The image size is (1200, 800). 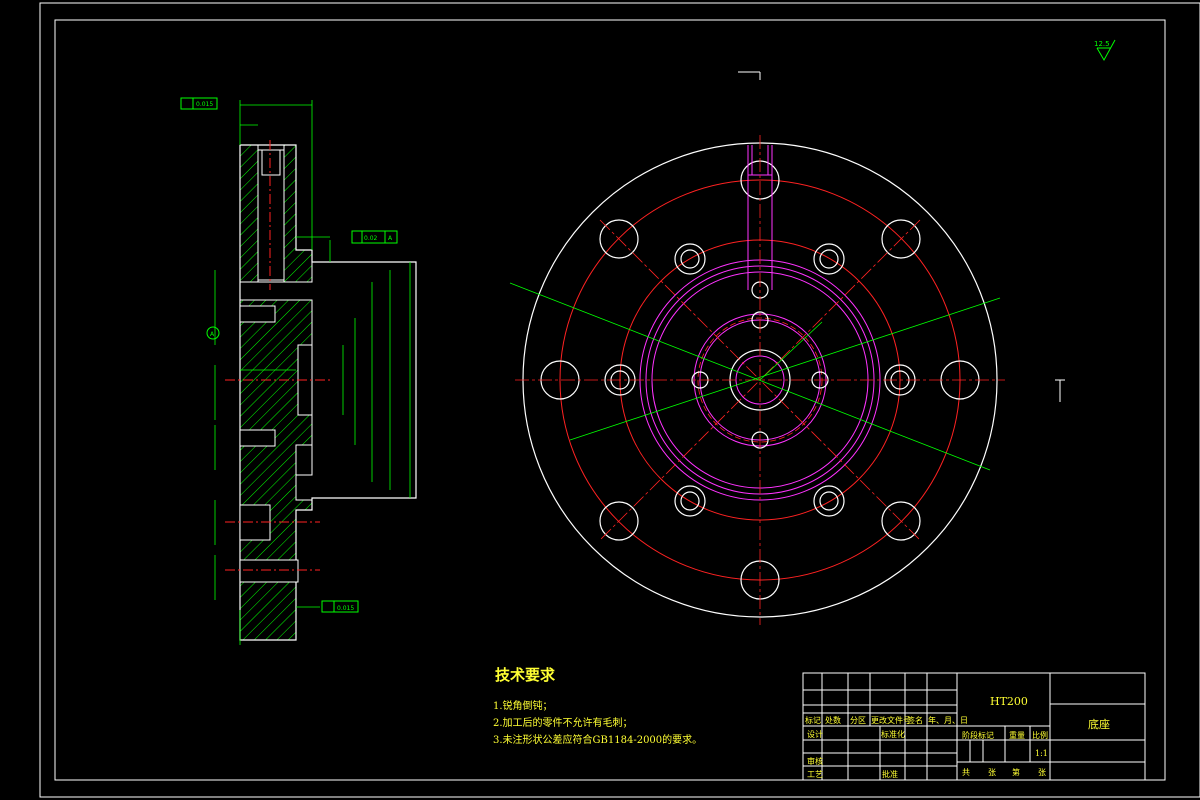 What do you see at coordinates (1040, 735) in the screenshot?
I see `tb-scale-label: 比例` at bounding box center [1040, 735].